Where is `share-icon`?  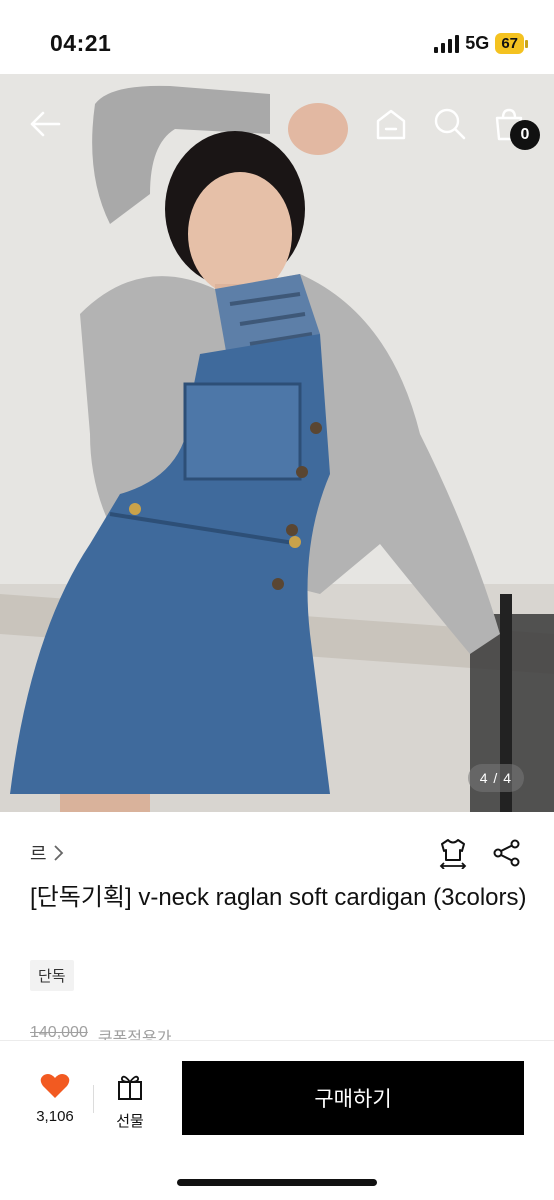 share-icon is located at coordinates (506, 853).